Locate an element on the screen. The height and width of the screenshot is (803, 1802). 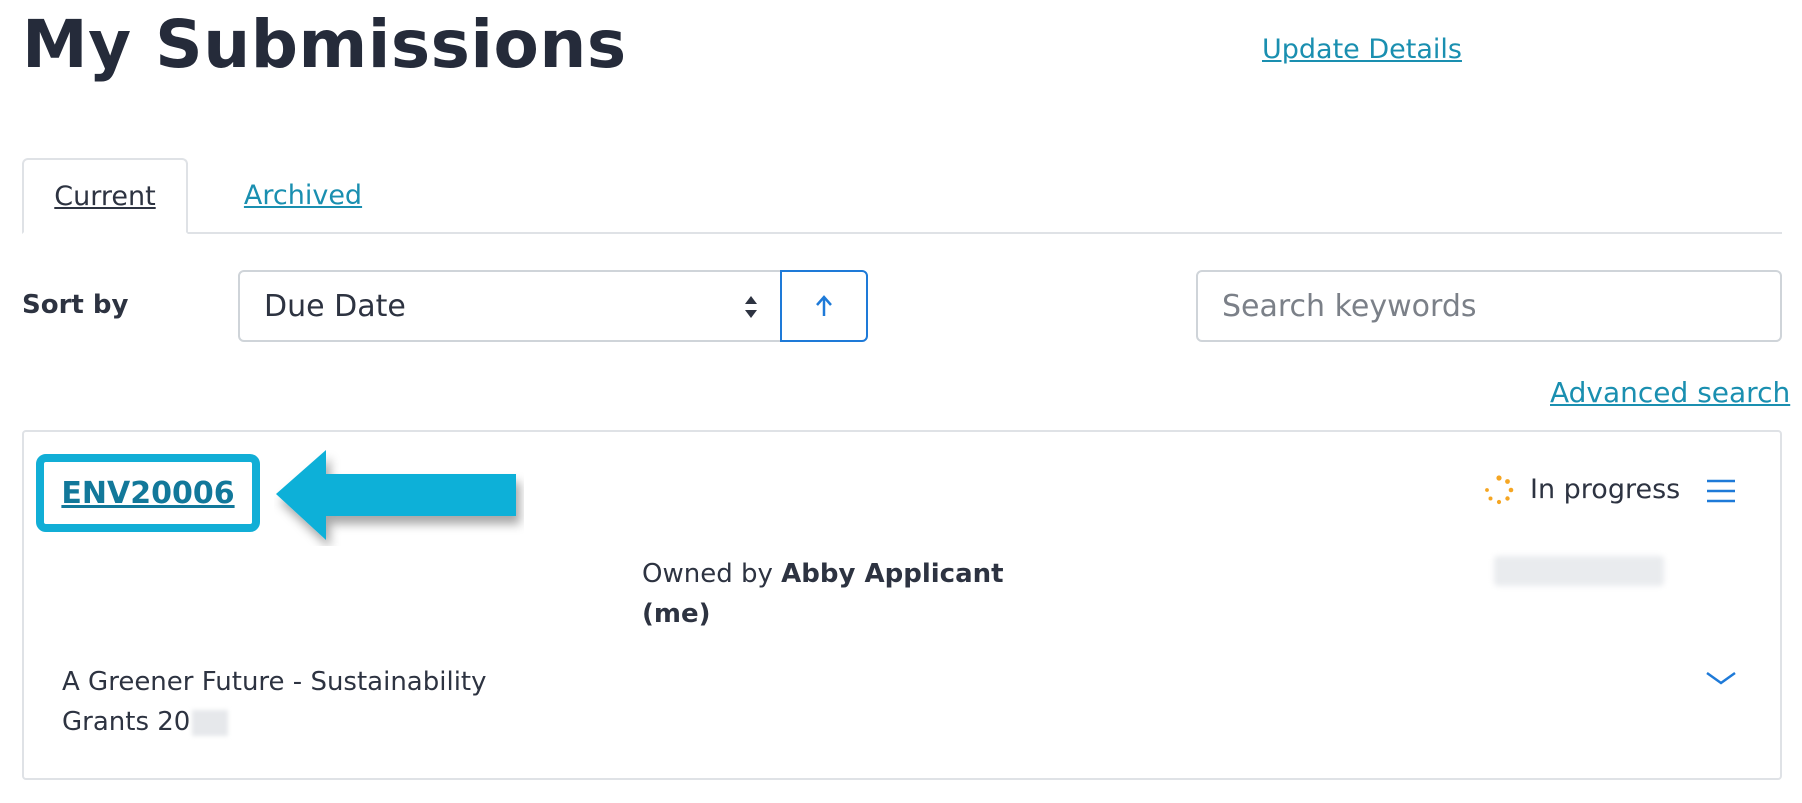
arrow-up-icon is located at coordinates (824, 305).